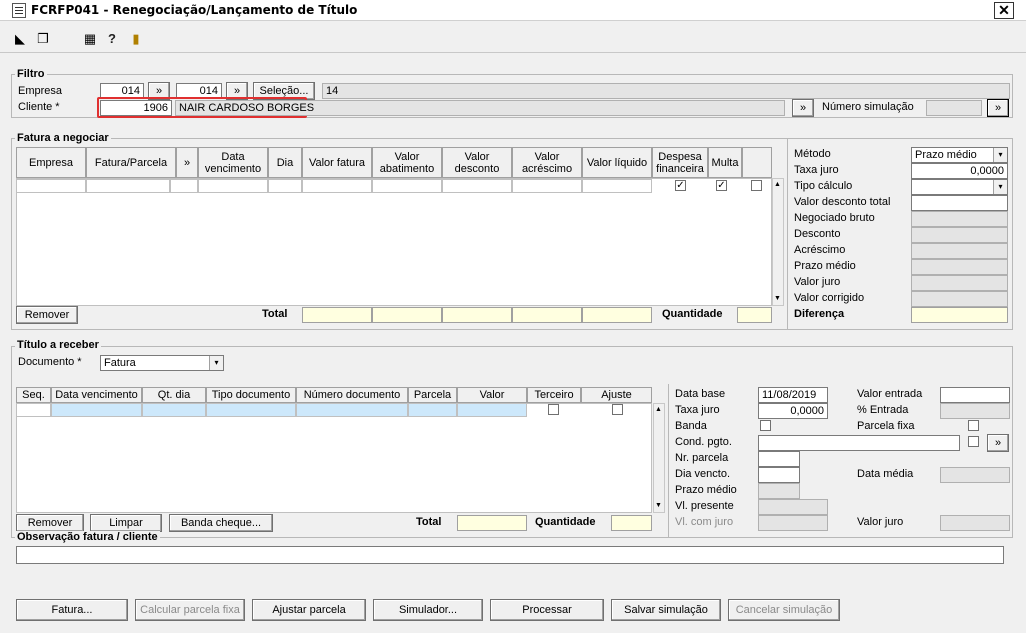 This screenshot has width=1026, height=633. What do you see at coordinates (337, 162) in the screenshot?
I see `col-valor-fatura: Valor fatura` at bounding box center [337, 162].